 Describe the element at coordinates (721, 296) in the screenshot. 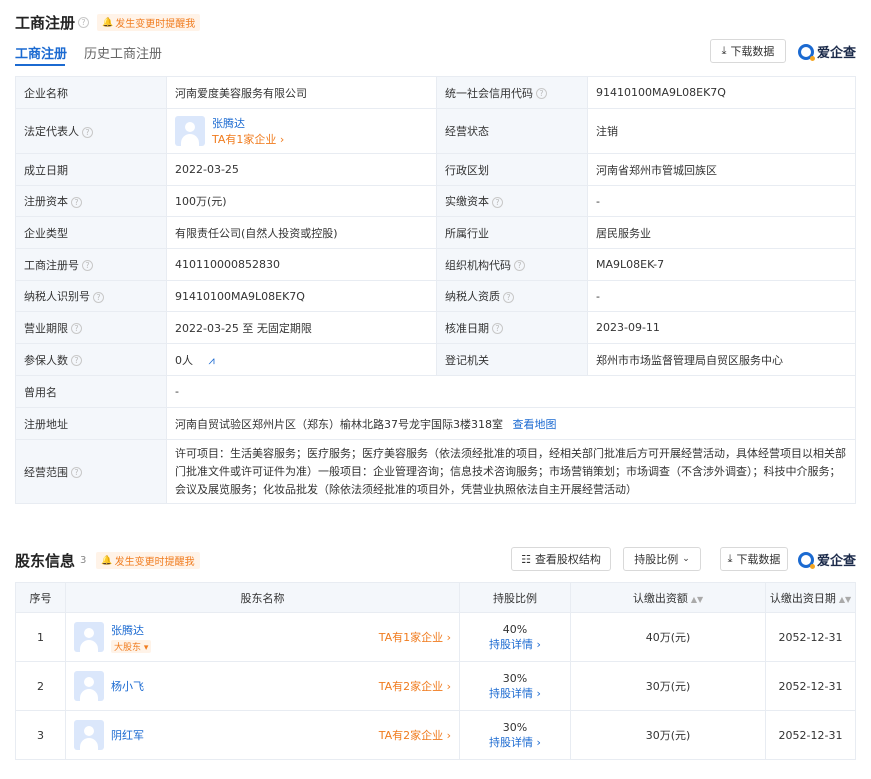

I see `taxpayer-qualification: -` at that location.